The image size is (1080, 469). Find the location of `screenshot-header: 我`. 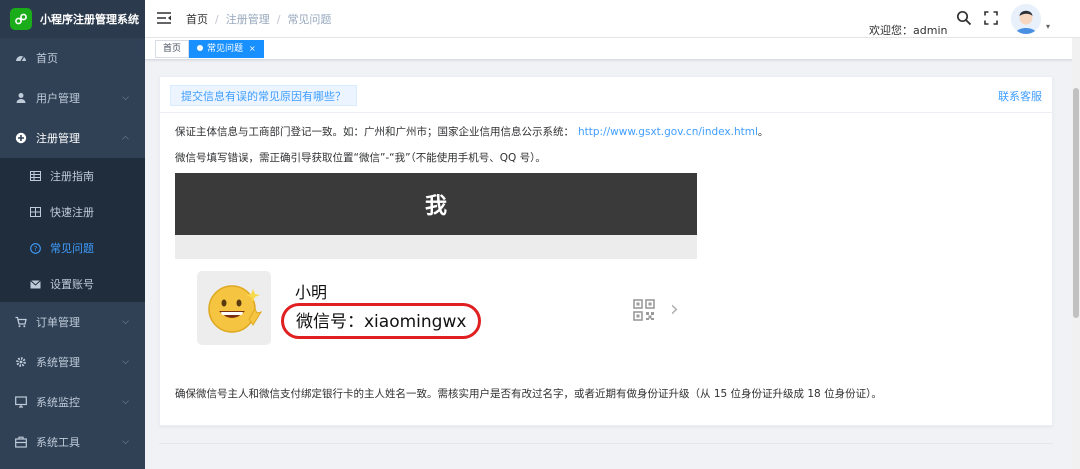

screenshot-header: 我 is located at coordinates (436, 204).